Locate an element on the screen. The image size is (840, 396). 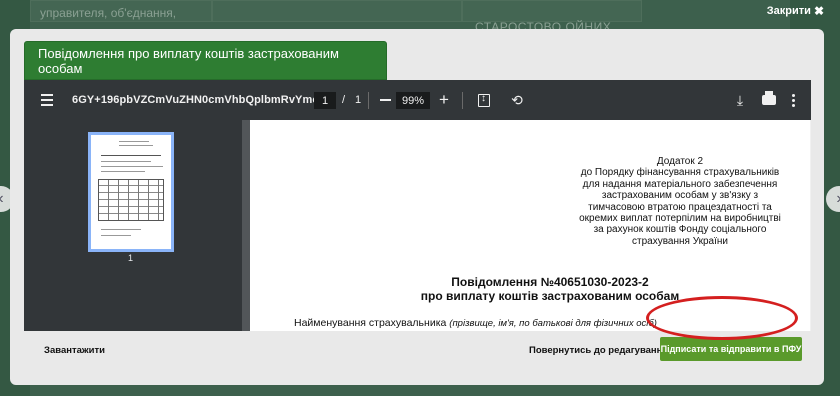
annex-line: Додаток 2 is located at coordinates (680, 161).